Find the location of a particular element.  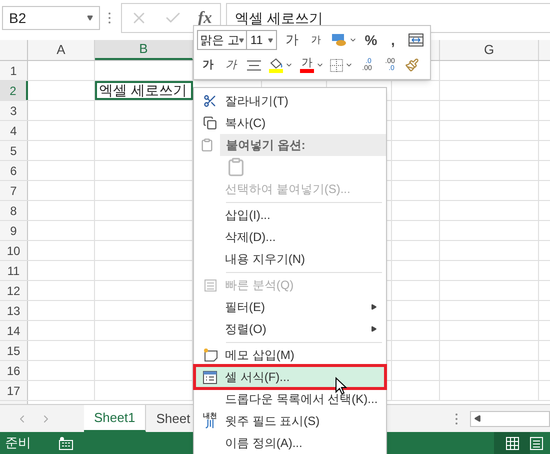

merge-cells-icon is located at coordinates (416, 40).